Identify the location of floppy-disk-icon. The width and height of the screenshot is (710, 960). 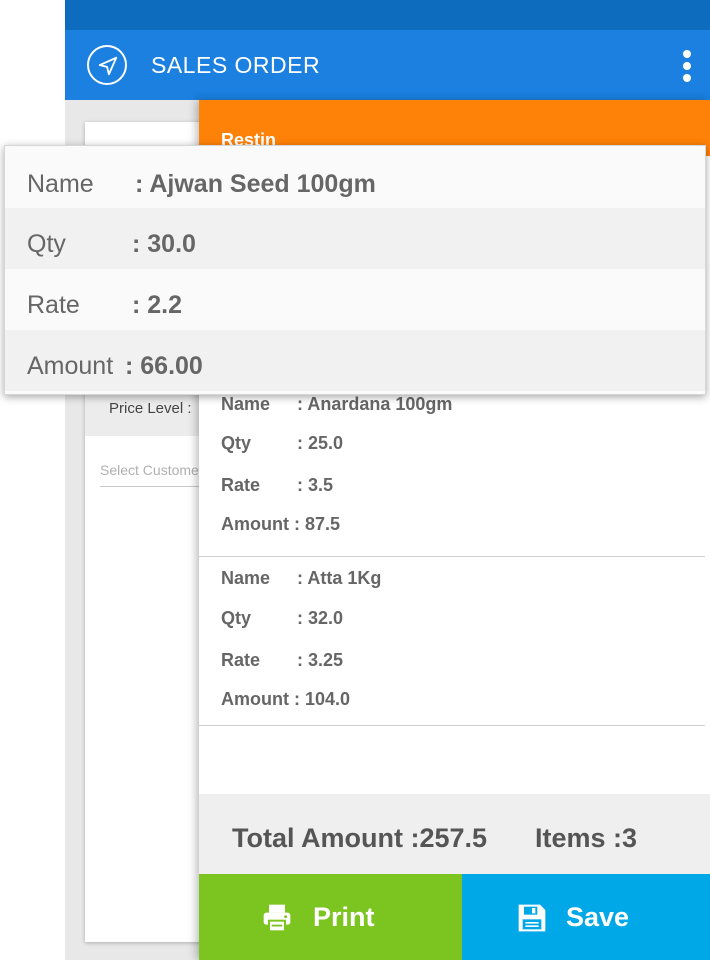
(532, 921).